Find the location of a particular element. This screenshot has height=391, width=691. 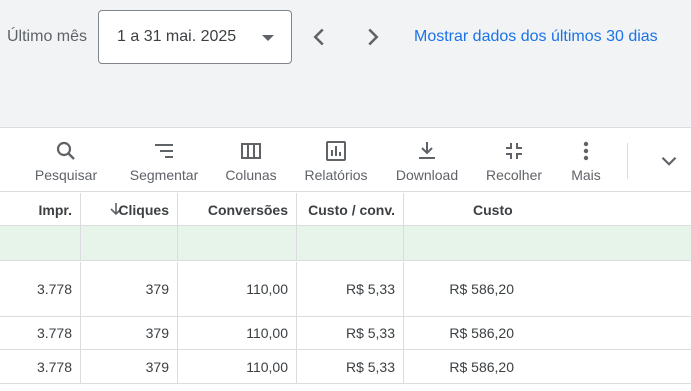

search-button: Pesquisar is located at coordinates (66, 160).